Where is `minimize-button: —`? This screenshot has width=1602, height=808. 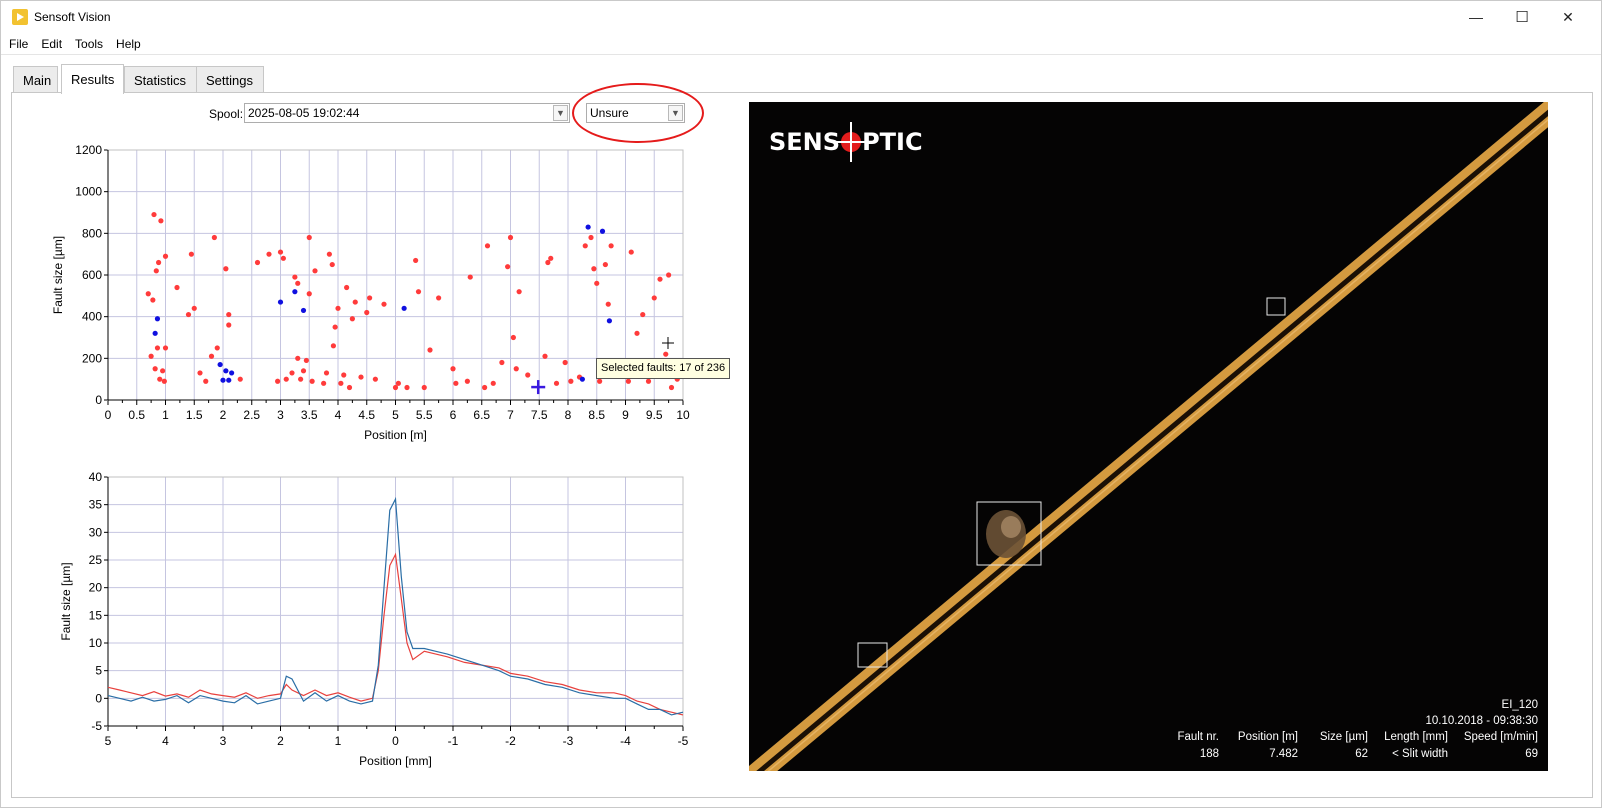
minimize-button: — is located at coordinates (1476, 17).